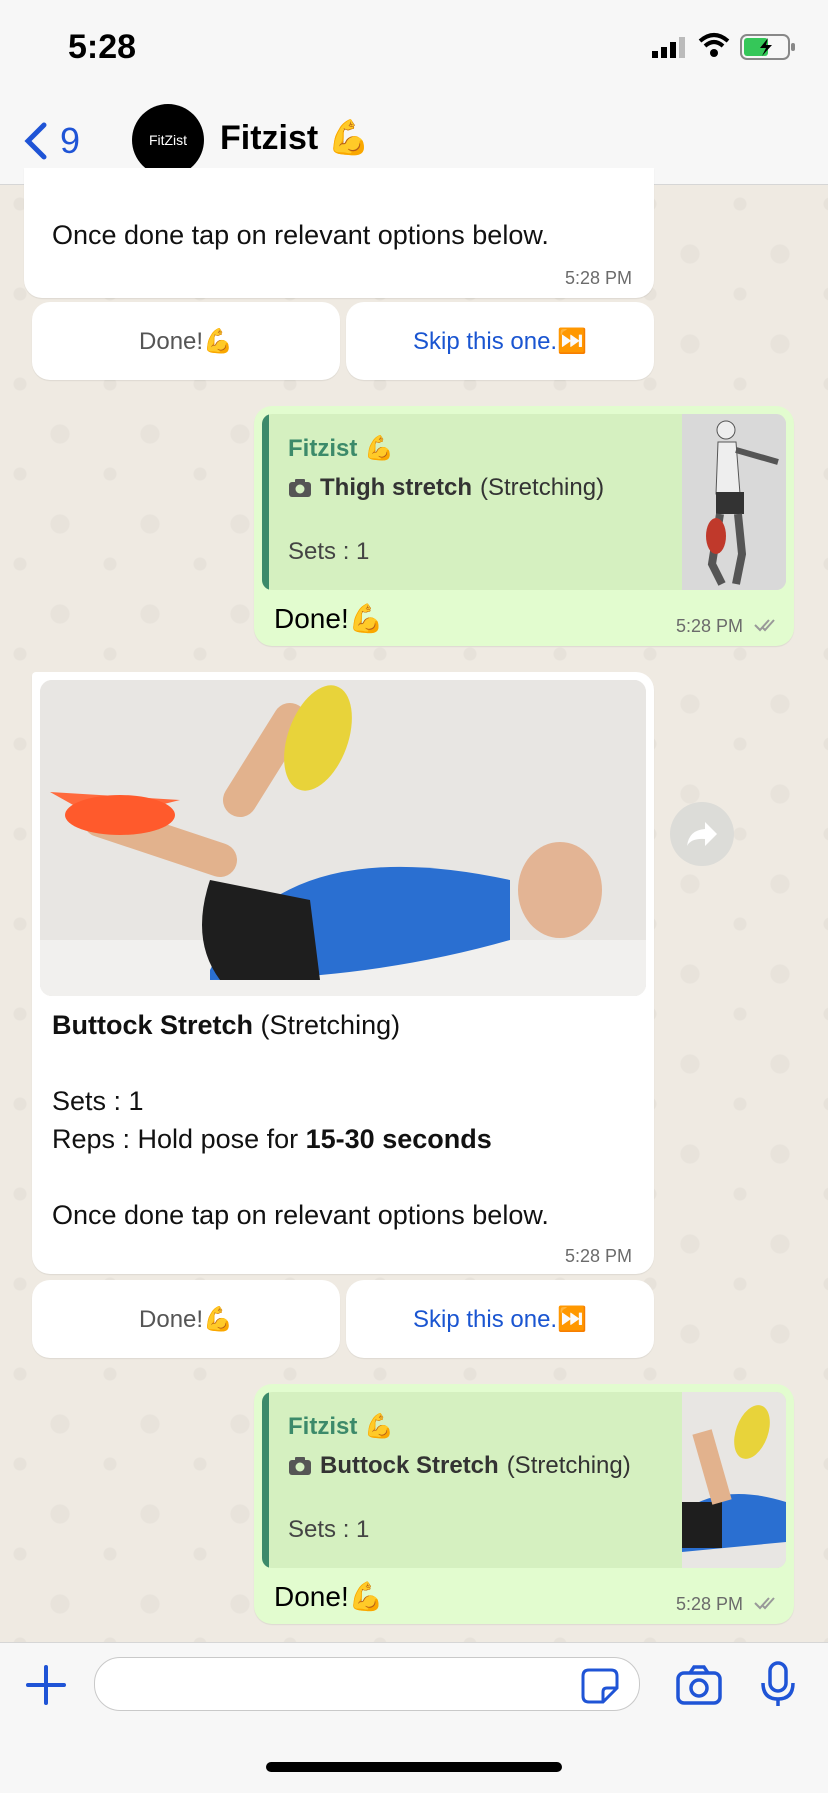 Image resolution: width=828 pixels, height=1793 pixels. I want to click on forward-arrow-icon, so click(702, 834).